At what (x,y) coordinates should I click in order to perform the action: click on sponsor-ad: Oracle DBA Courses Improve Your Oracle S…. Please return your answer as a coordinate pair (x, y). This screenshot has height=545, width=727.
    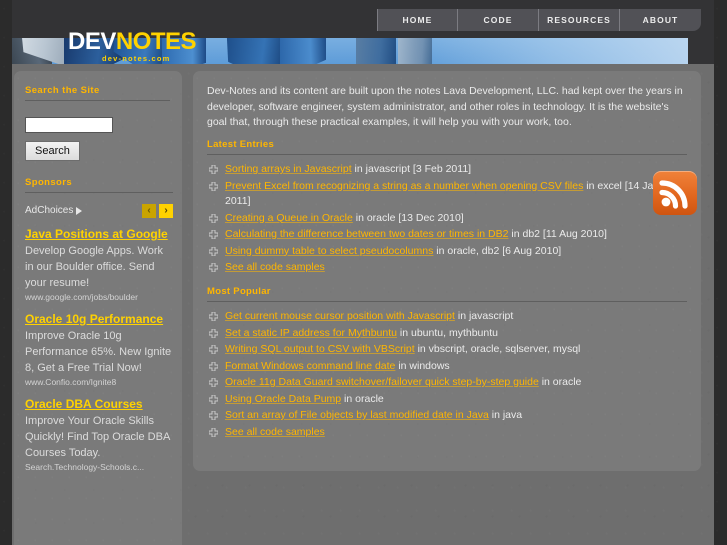
    Looking at the image, I should click on (99, 435).